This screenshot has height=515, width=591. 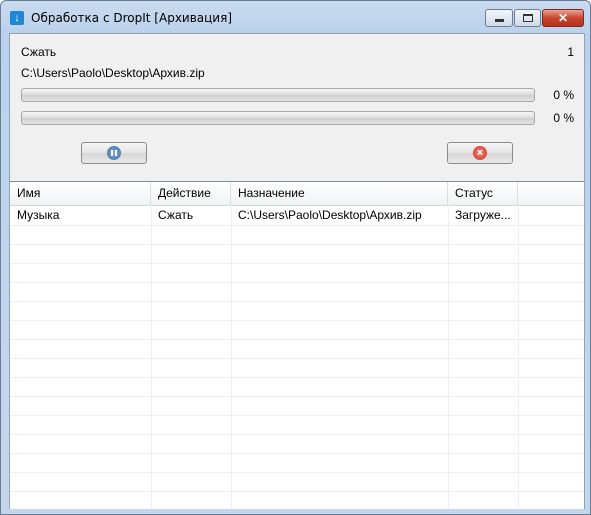 I want to click on stop-icon: ×, so click(x=480, y=153).